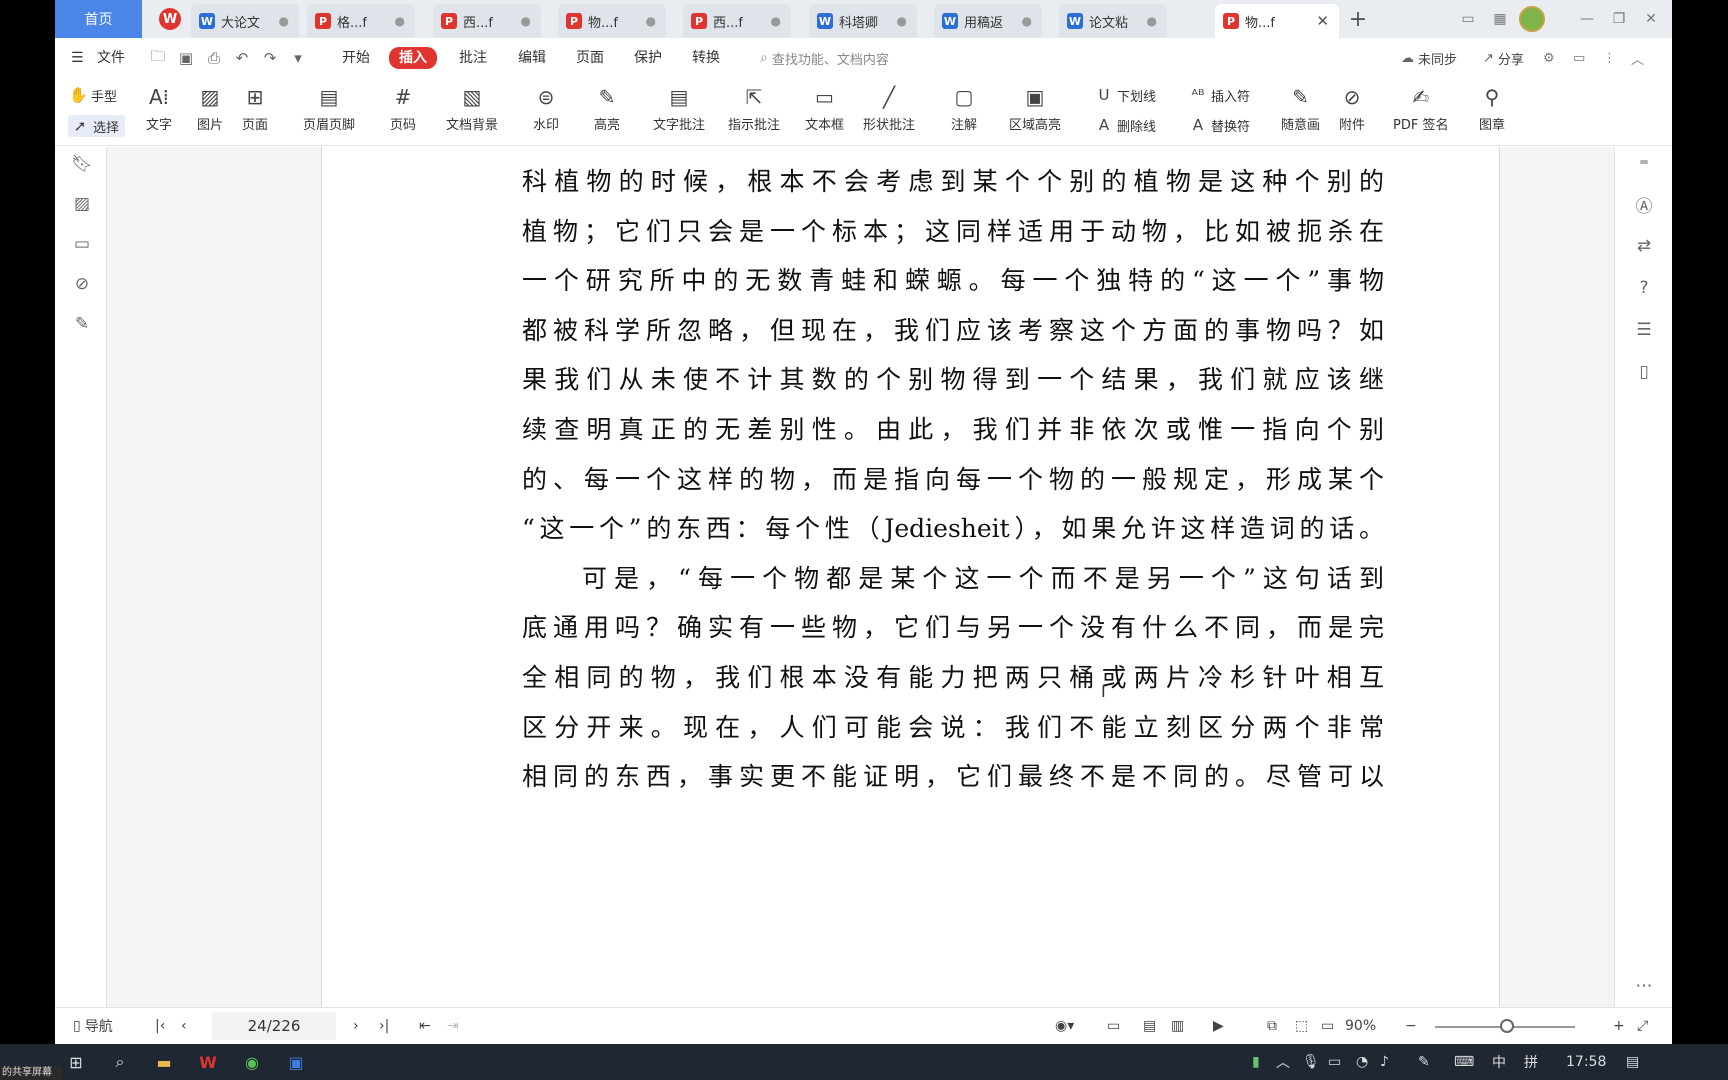  I want to click on more-dots-icon: ⋯, so click(1644, 986).